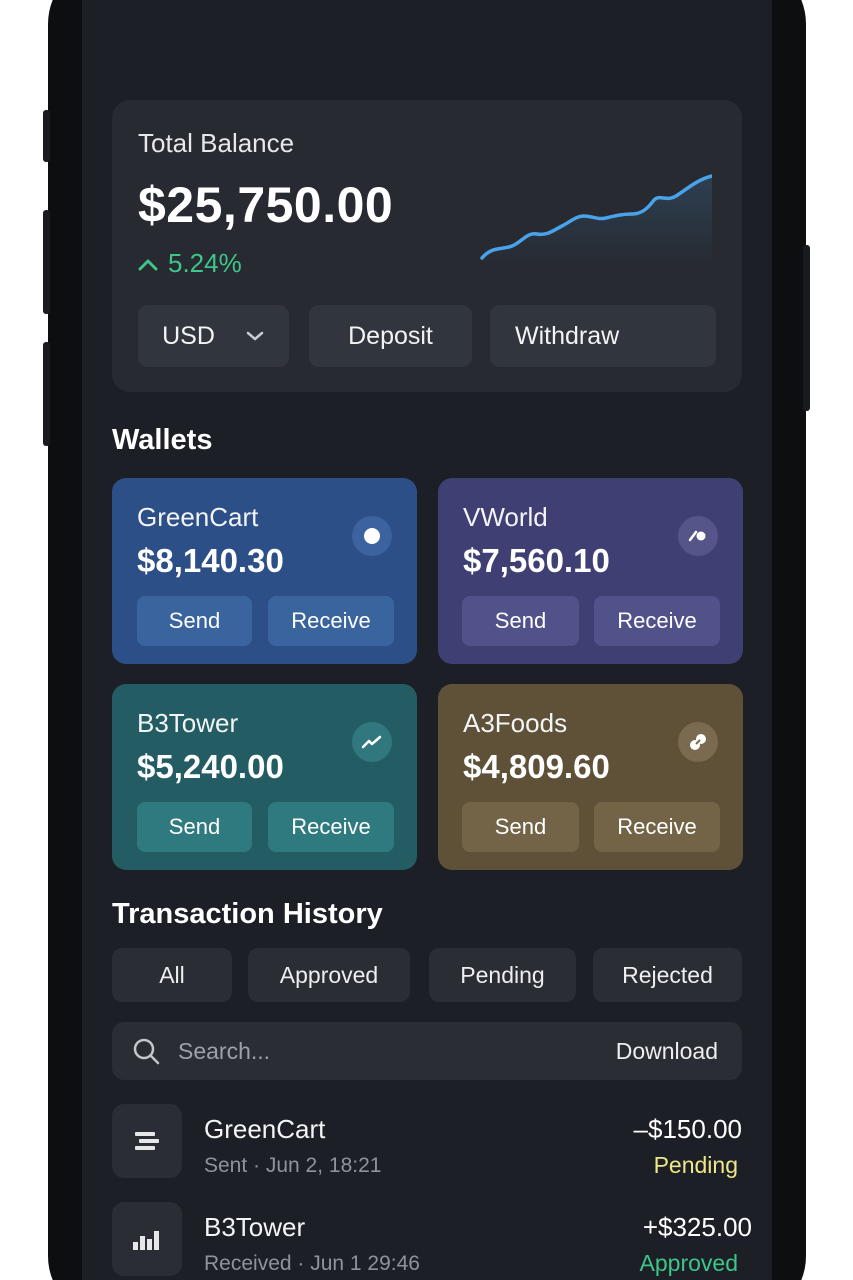 The image size is (853, 1280). Describe the element at coordinates (372, 536) in the screenshot. I see `dot-icon` at that location.